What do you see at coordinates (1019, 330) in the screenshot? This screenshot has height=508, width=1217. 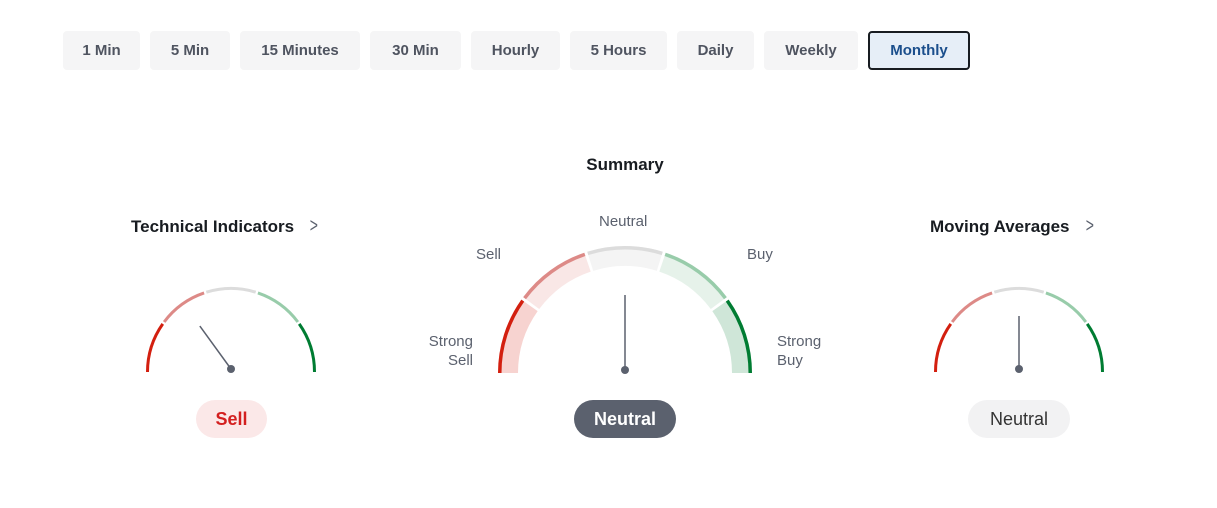 I see `moving-averages-gauge` at bounding box center [1019, 330].